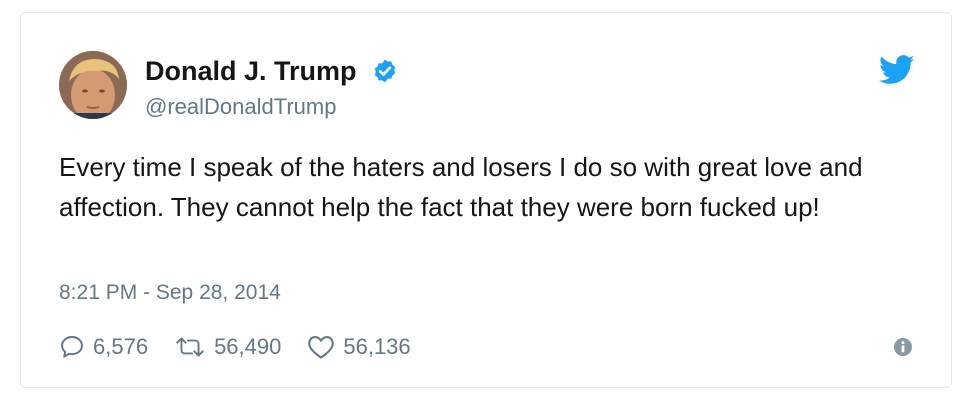  I want to click on avatar-image, so click(93, 85).